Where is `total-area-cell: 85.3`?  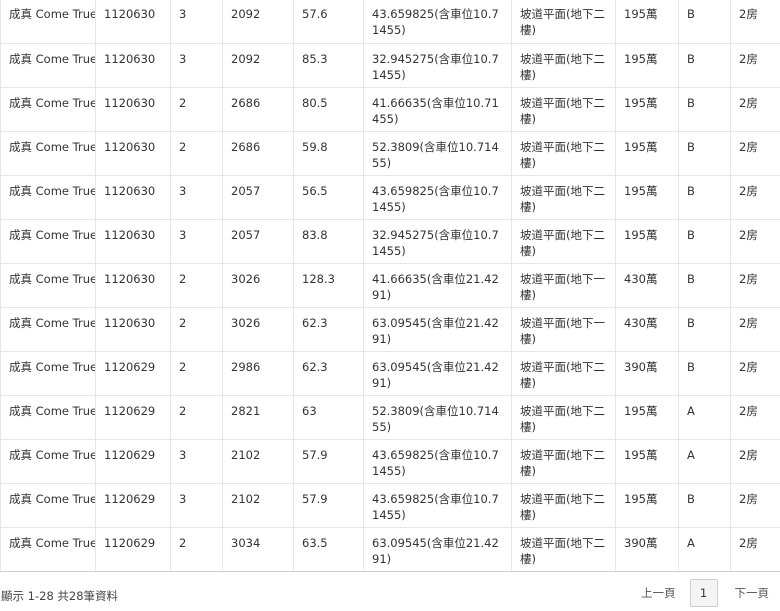
total-area-cell: 85.3 is located at coordinates (328, 64).